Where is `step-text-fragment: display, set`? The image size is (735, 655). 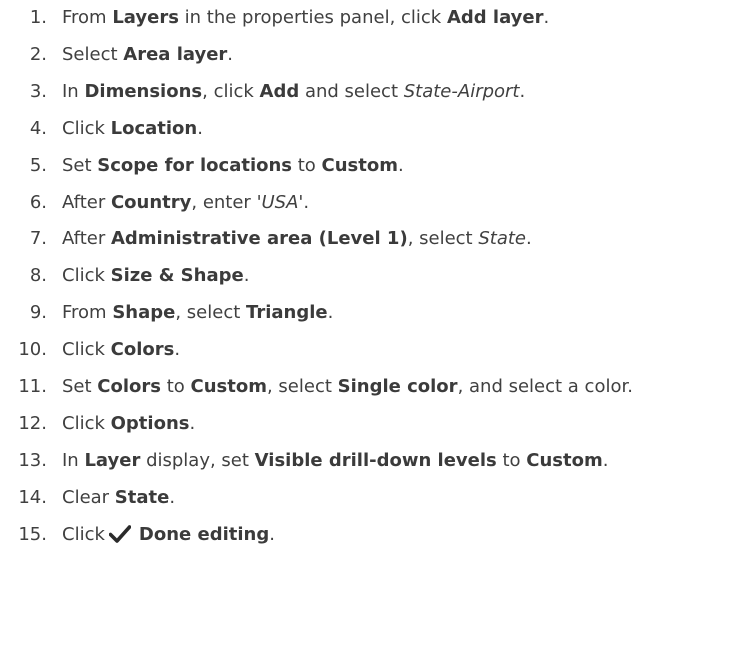
step-text-fragment: display, set is located at coordinates (197, 460).